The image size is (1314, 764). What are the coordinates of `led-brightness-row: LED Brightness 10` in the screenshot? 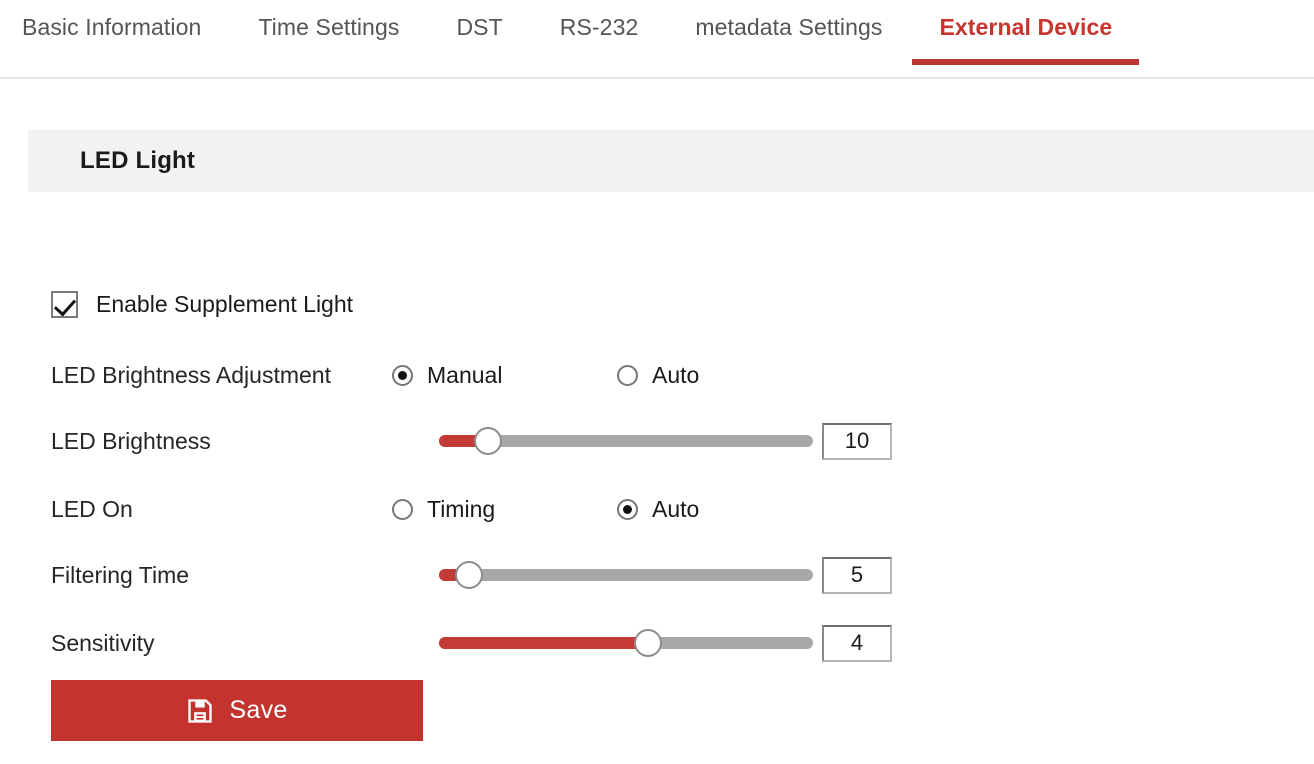 It's located at (682, 441).